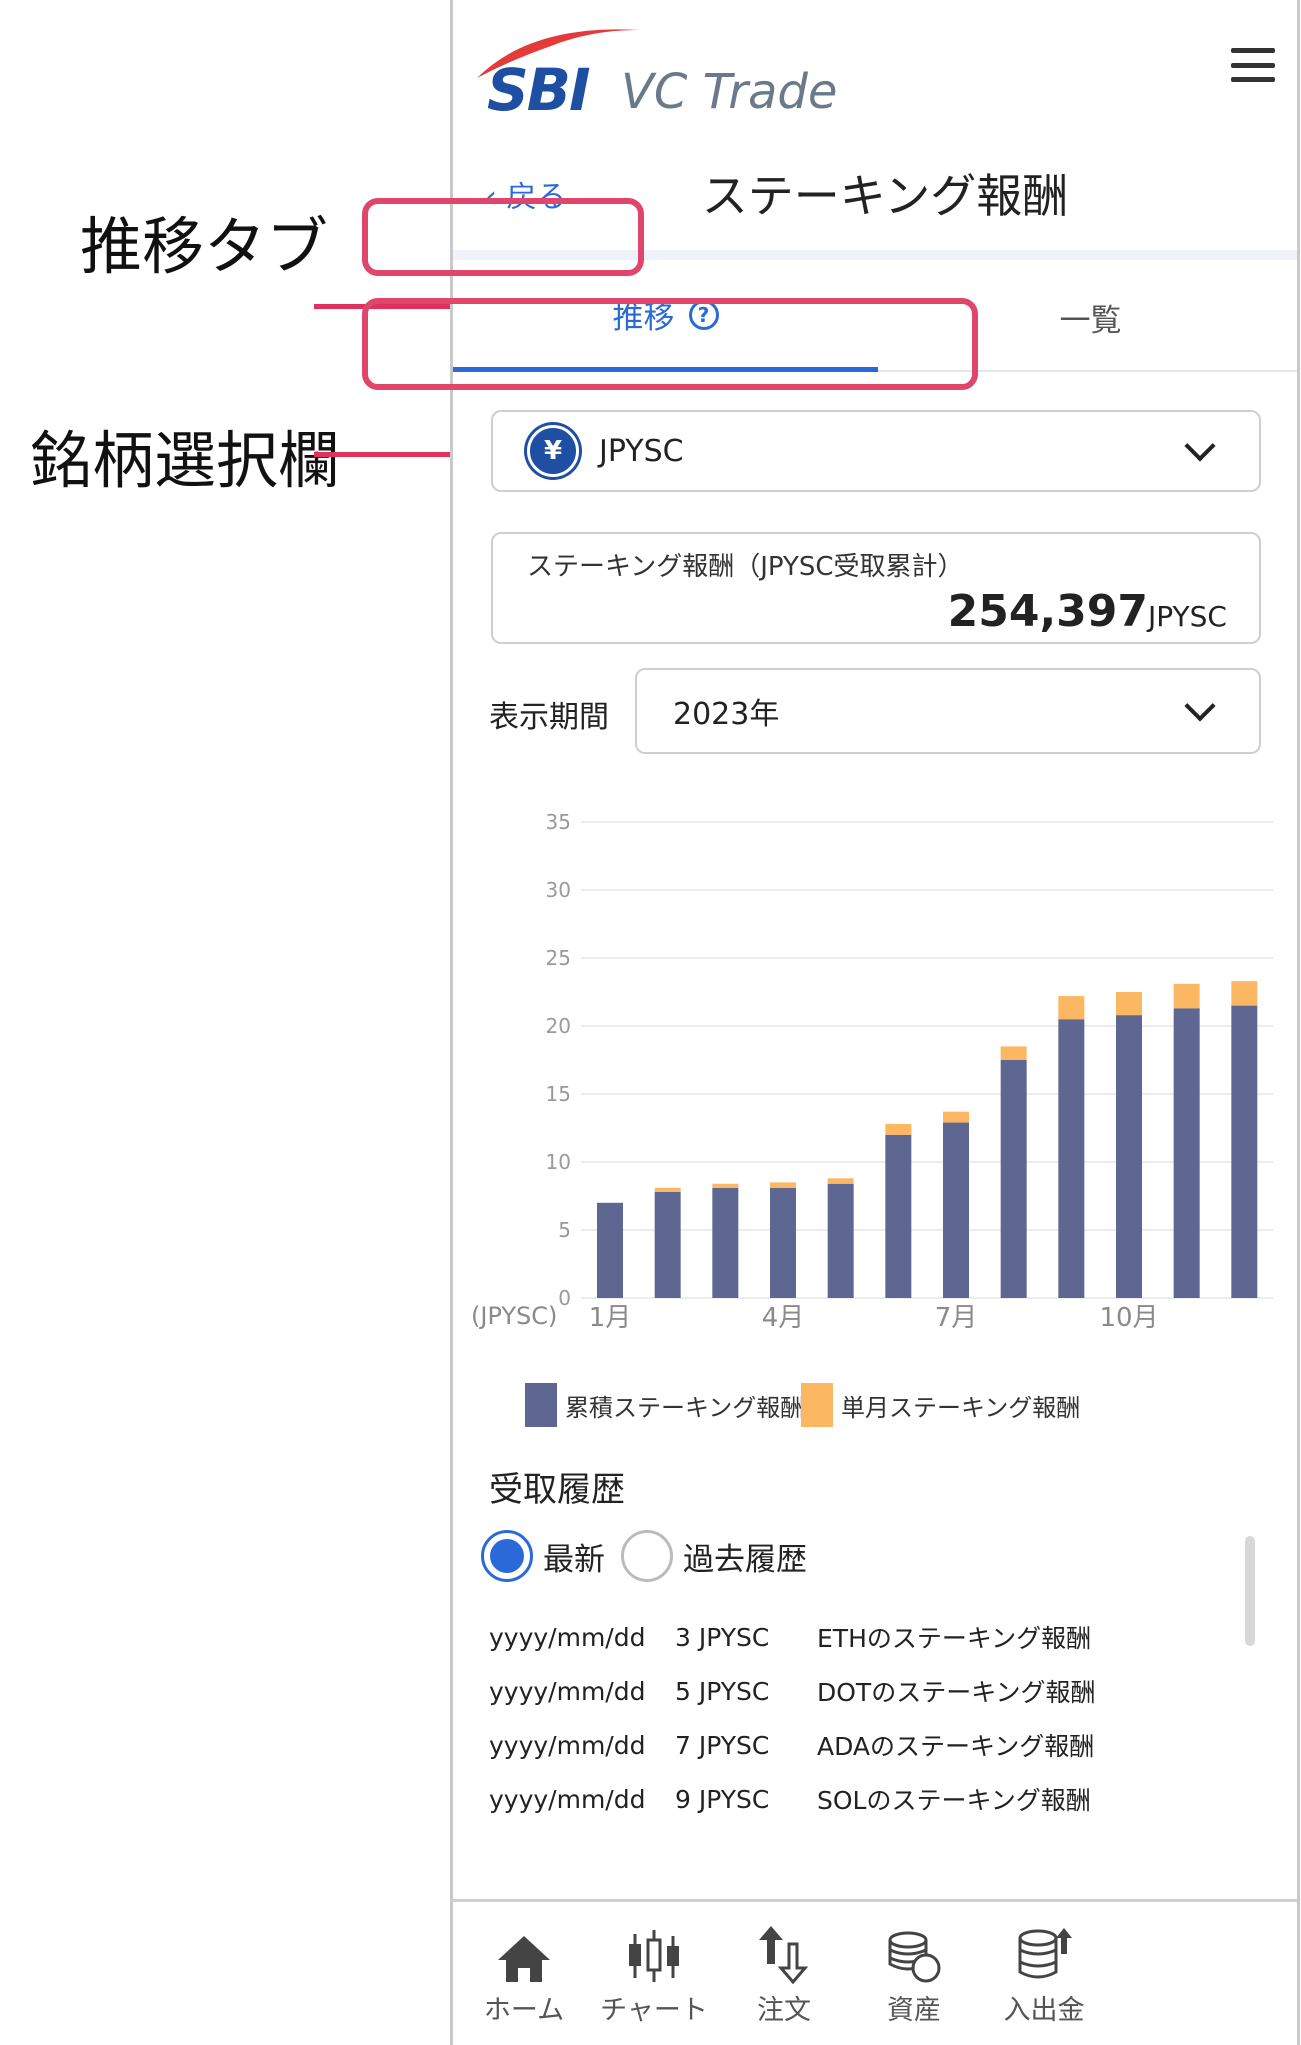  What do you see at coordinates (956, 1692) in the screenshot?
I see `history-desc: DOTのステーキング報酬` at bounding box center [956, 1692].